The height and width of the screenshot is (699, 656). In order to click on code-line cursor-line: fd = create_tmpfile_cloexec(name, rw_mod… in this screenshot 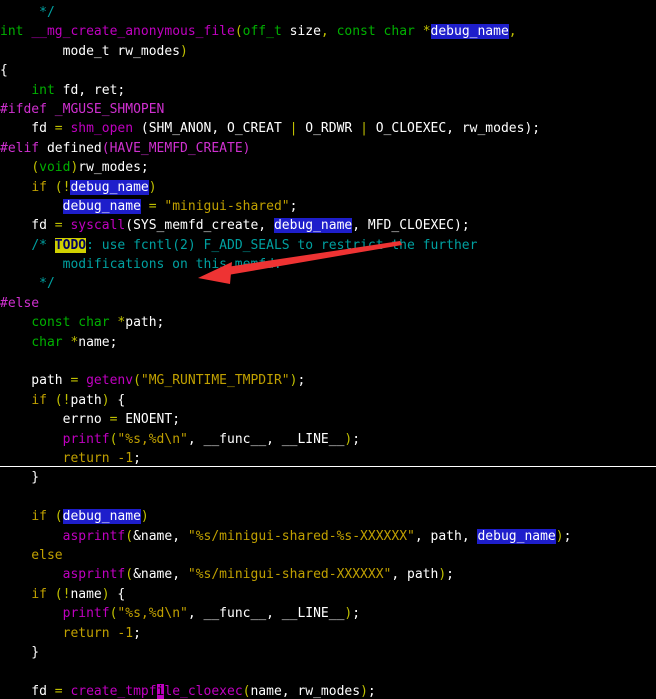, I will do `click(188, 691)`.